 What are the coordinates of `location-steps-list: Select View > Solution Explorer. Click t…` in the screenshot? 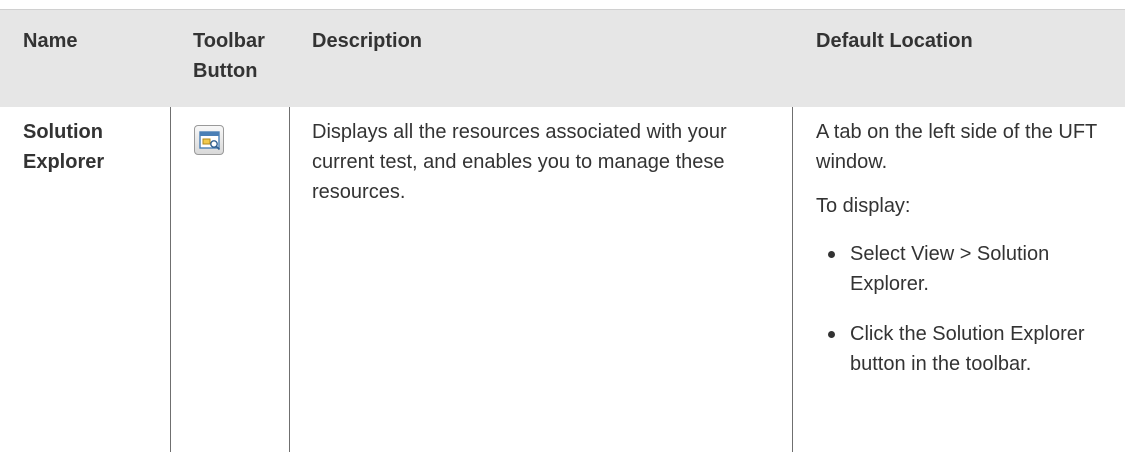 It's located at (966, 309).